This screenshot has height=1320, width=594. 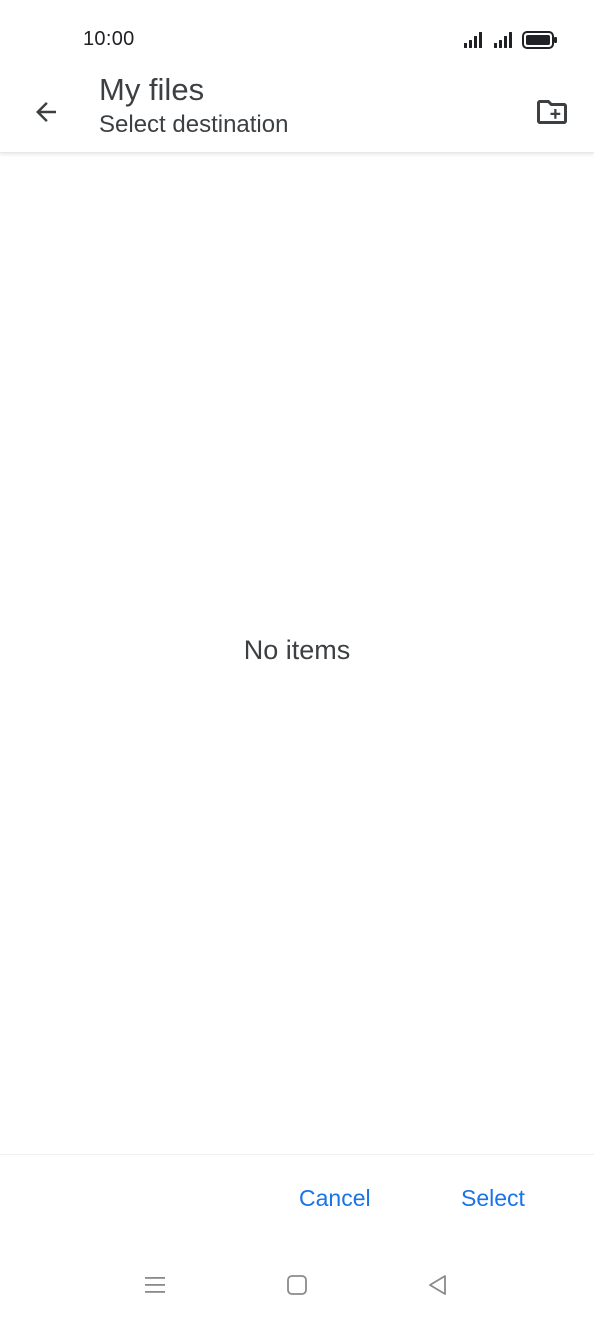 What do you see at coordinates (109, 39) in the screenshot?
I see `status-time: 10:00` at bounding box center [109, 39].